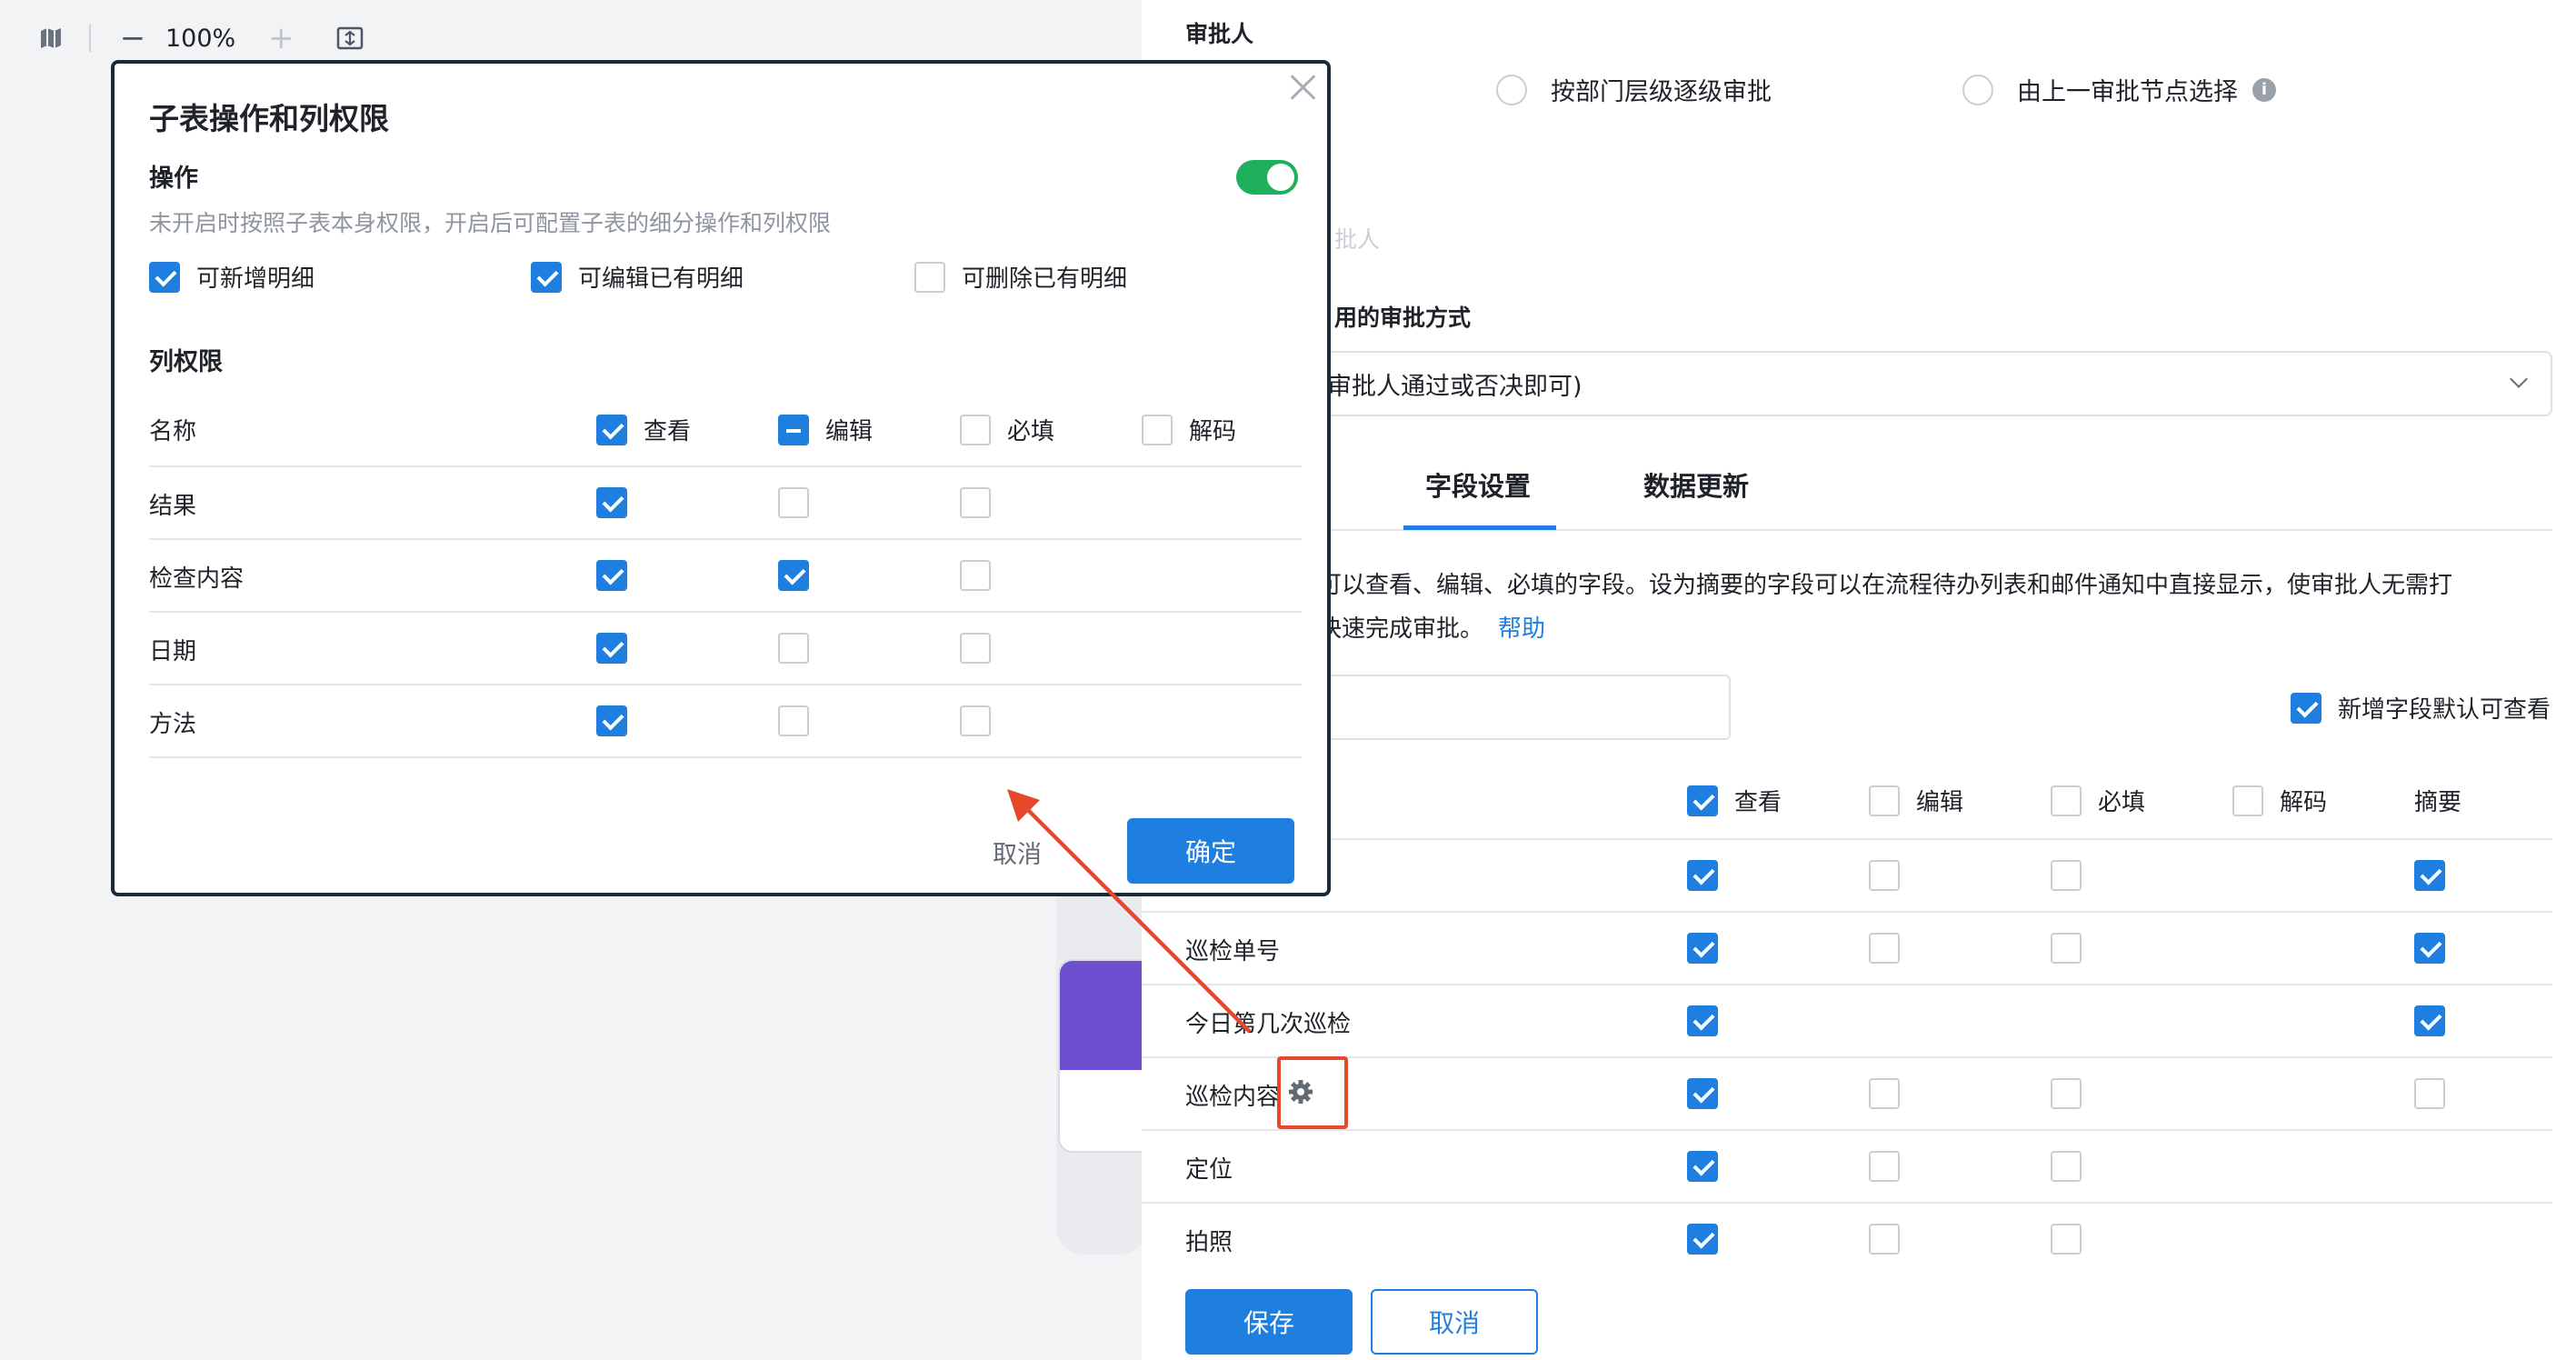  Describe the element at coordinates (1847, 383) in the screenshot. I see `approval-method-select: 审批人通过或否决即可)` at that location.